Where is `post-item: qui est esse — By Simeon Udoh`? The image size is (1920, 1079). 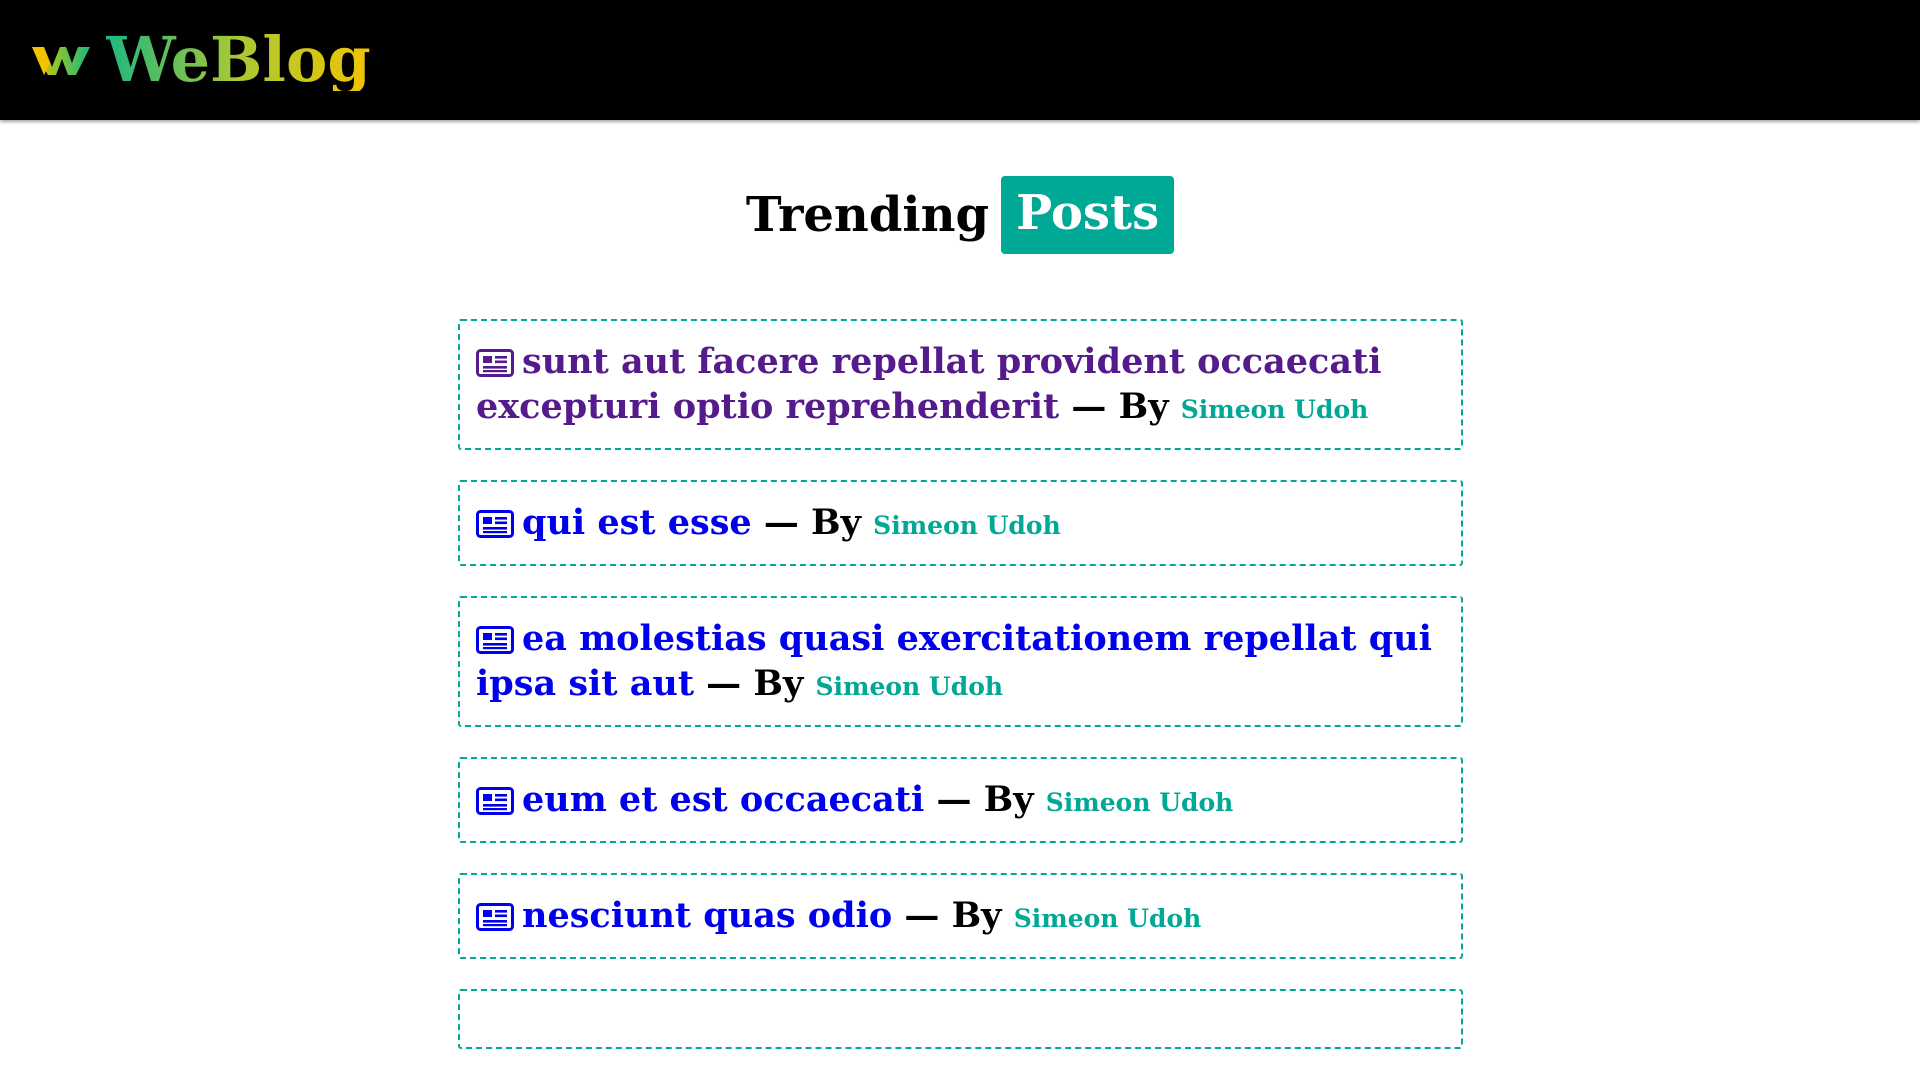 post-item: qui est esse — By Simeon Udoh is located at coordinates (960, 523).